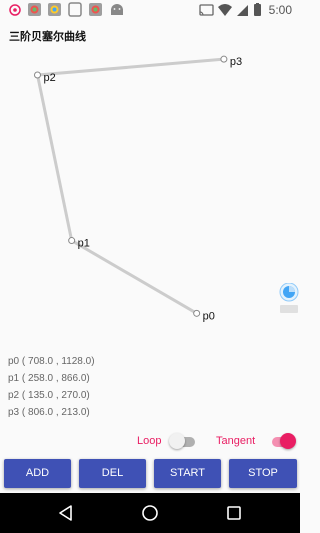 The width and height of the screenshot is (320, 533). I want to click on recents-button, so click(234, 513).